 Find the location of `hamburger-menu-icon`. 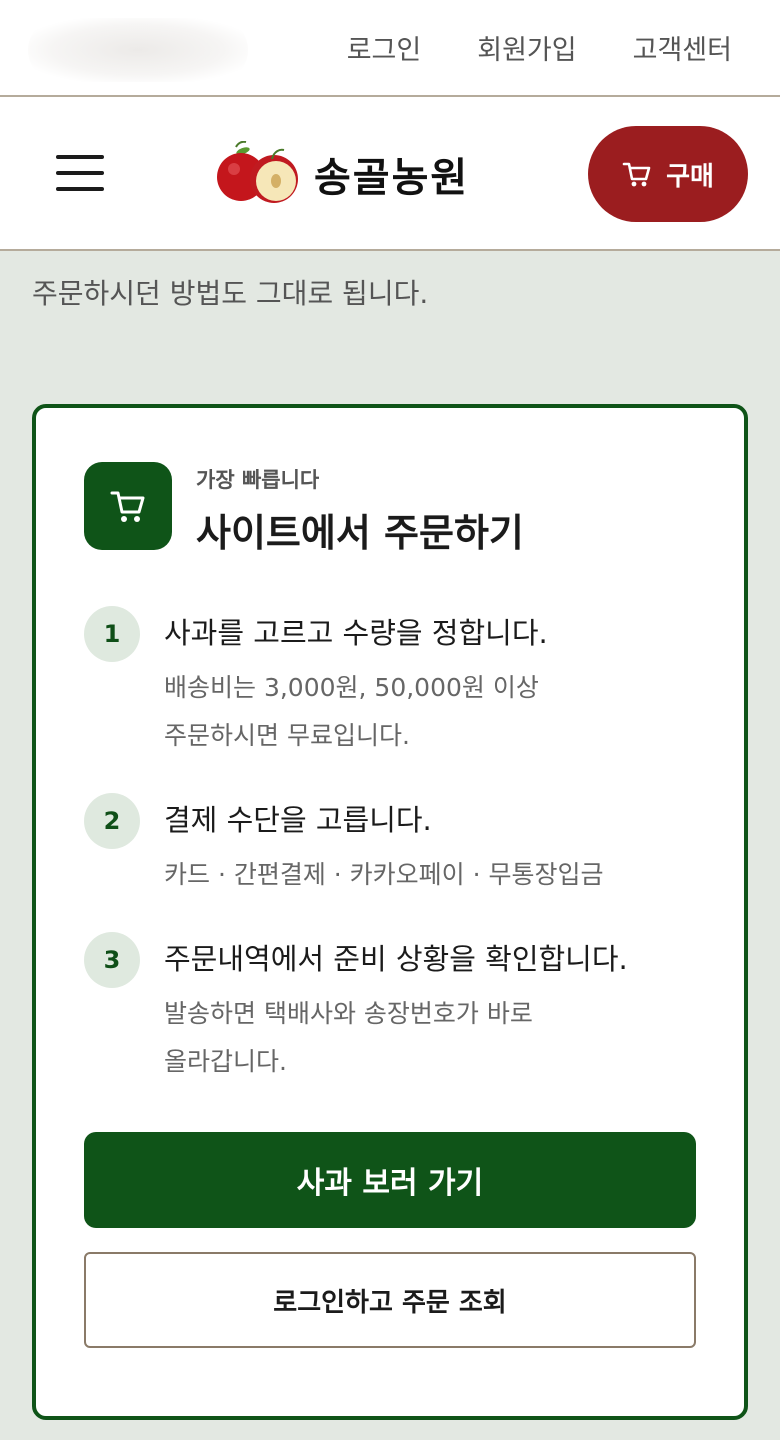

hamburger-menu-icon is located at coordinates (80, 173).